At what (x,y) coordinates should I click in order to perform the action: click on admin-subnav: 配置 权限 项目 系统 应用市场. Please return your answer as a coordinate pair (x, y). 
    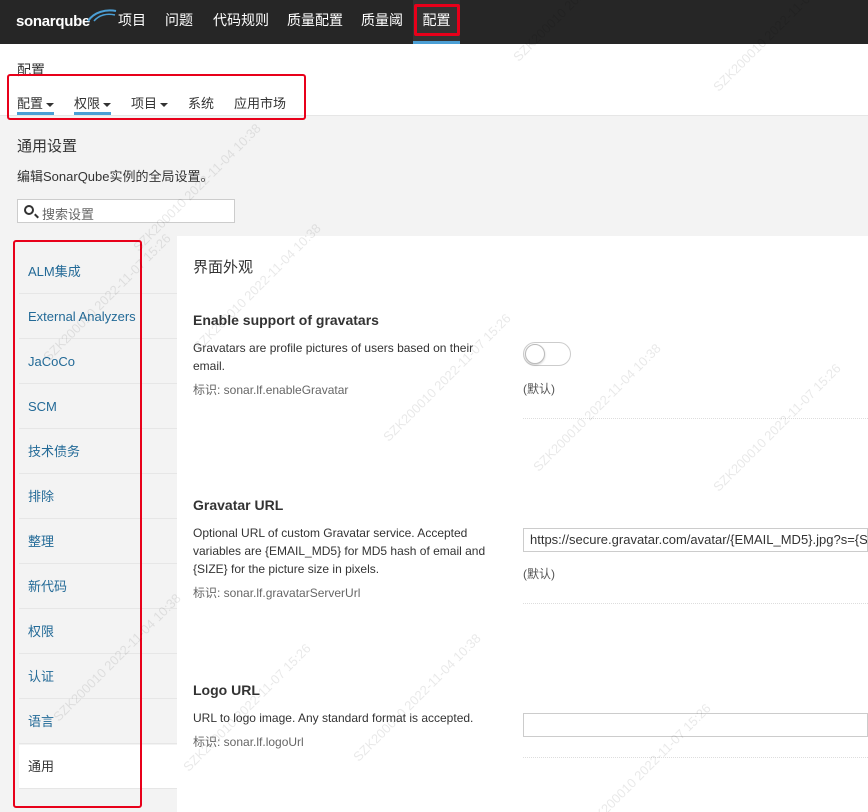
    Looking at the image, I should click on (156, 97).